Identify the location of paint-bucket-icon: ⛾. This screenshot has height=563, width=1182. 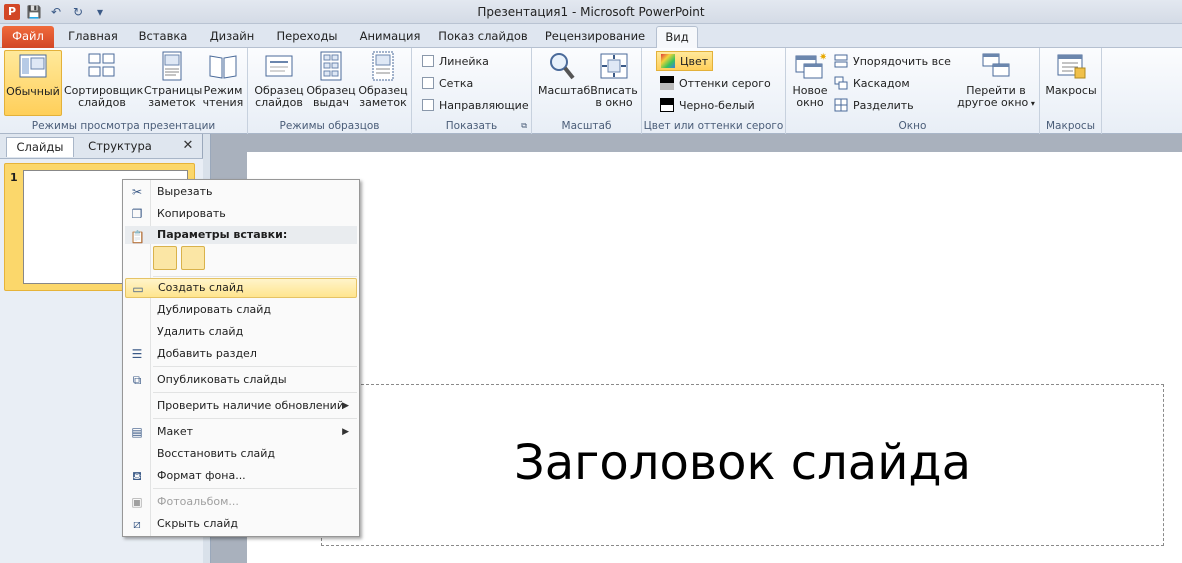
(137, 476).